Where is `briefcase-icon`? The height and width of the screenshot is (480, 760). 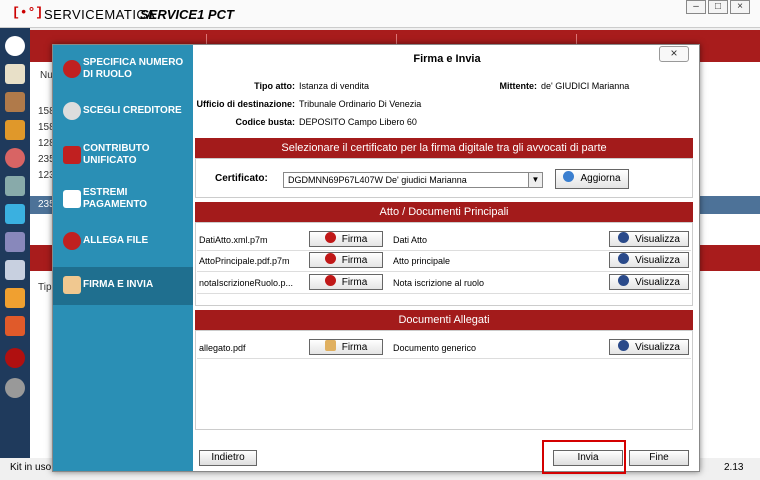 briefcase-icon is located at coordinates (15, 130).